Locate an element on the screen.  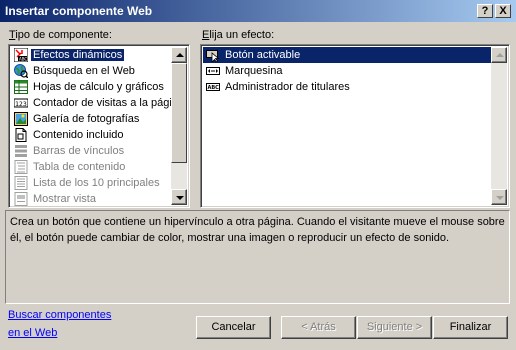
list-item: Barras de vínculos is located at coordinates (91, 151).